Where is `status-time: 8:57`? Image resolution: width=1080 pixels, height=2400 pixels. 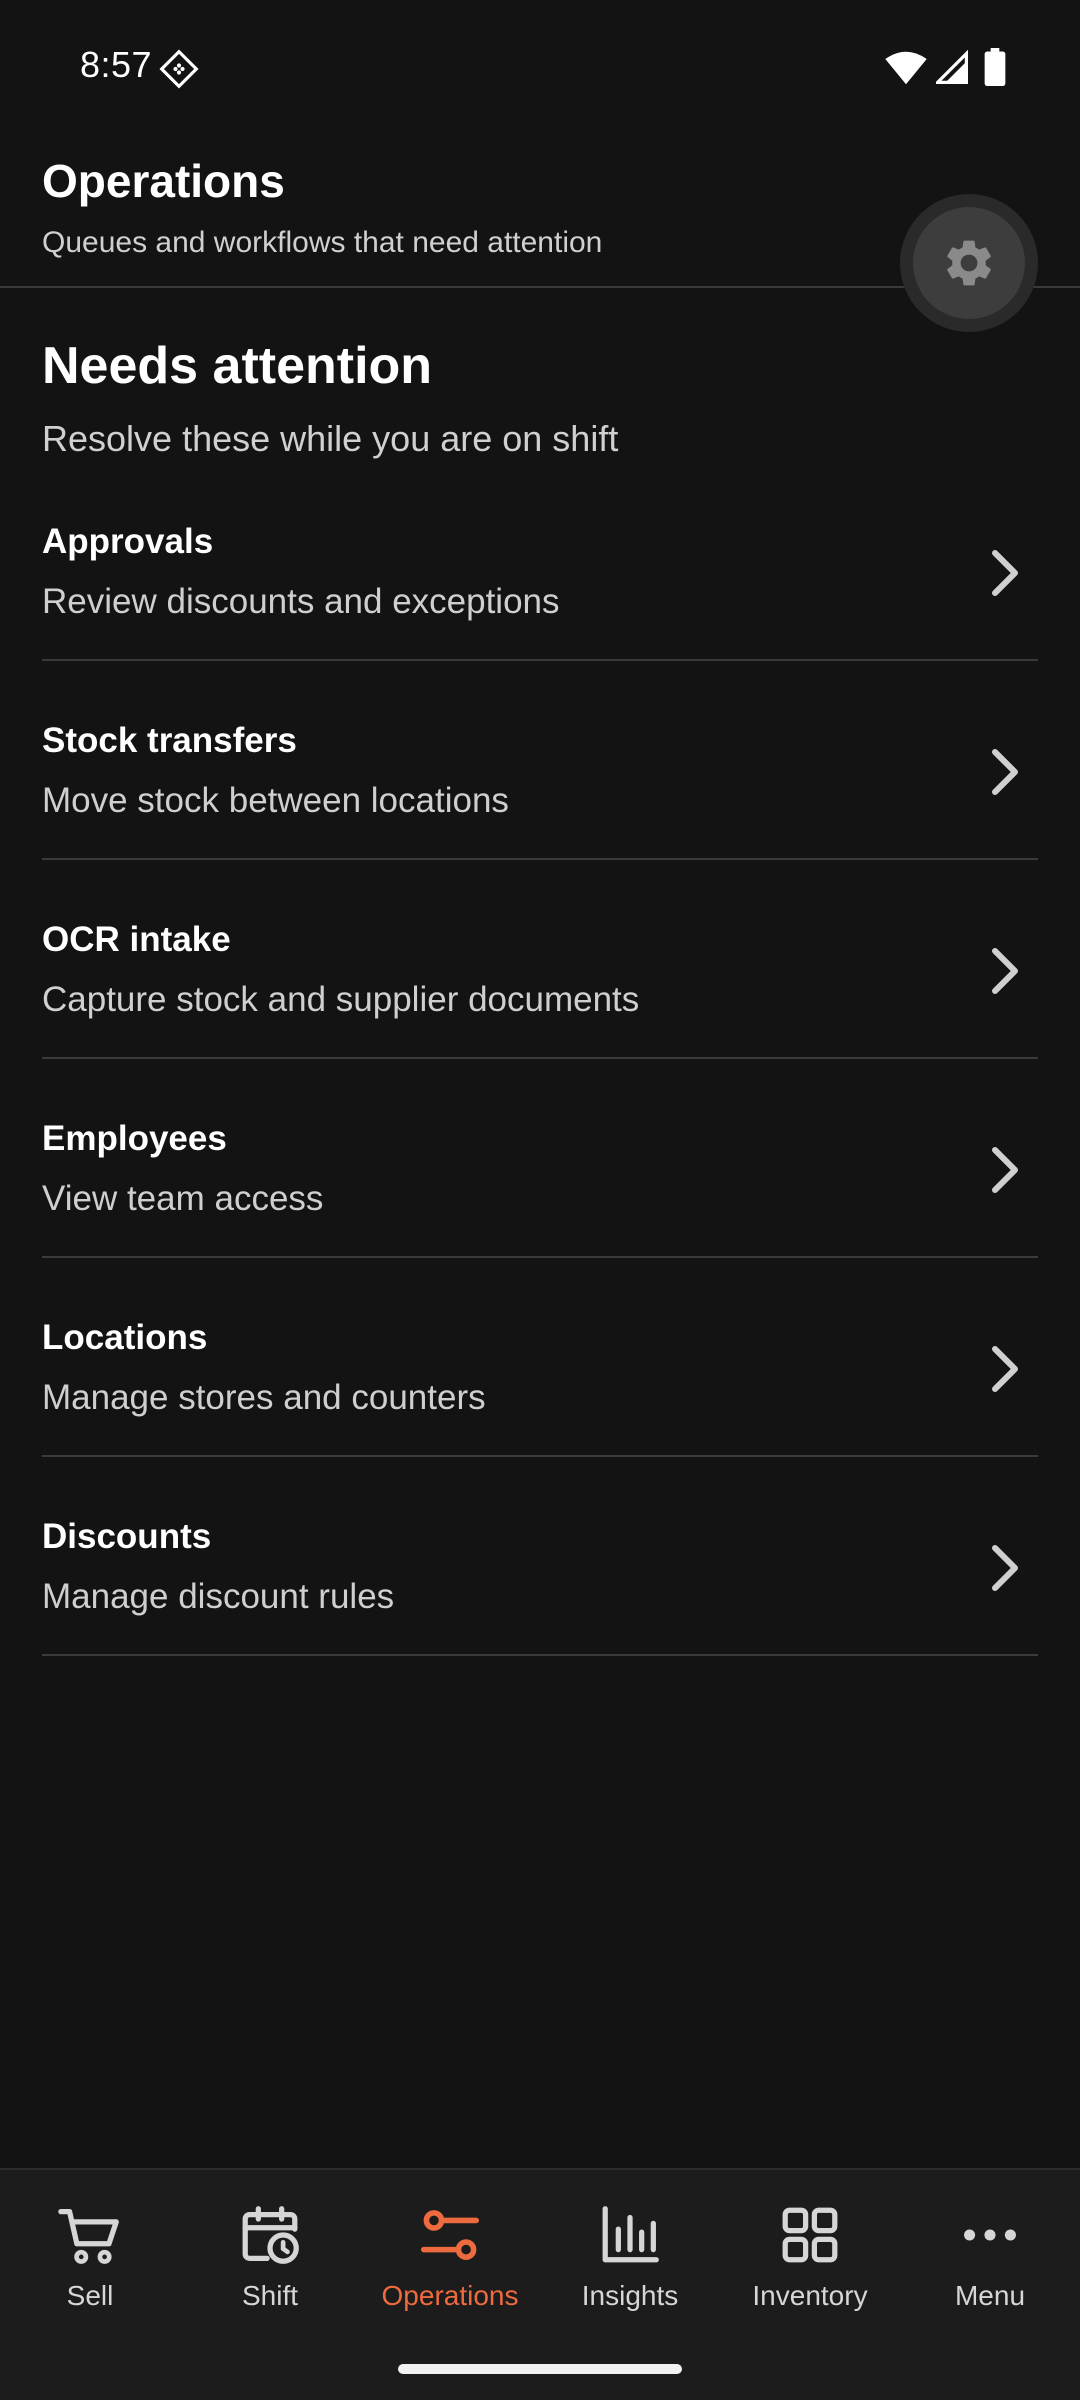
status-time: 8:57 is located at coordinates (116, 64).